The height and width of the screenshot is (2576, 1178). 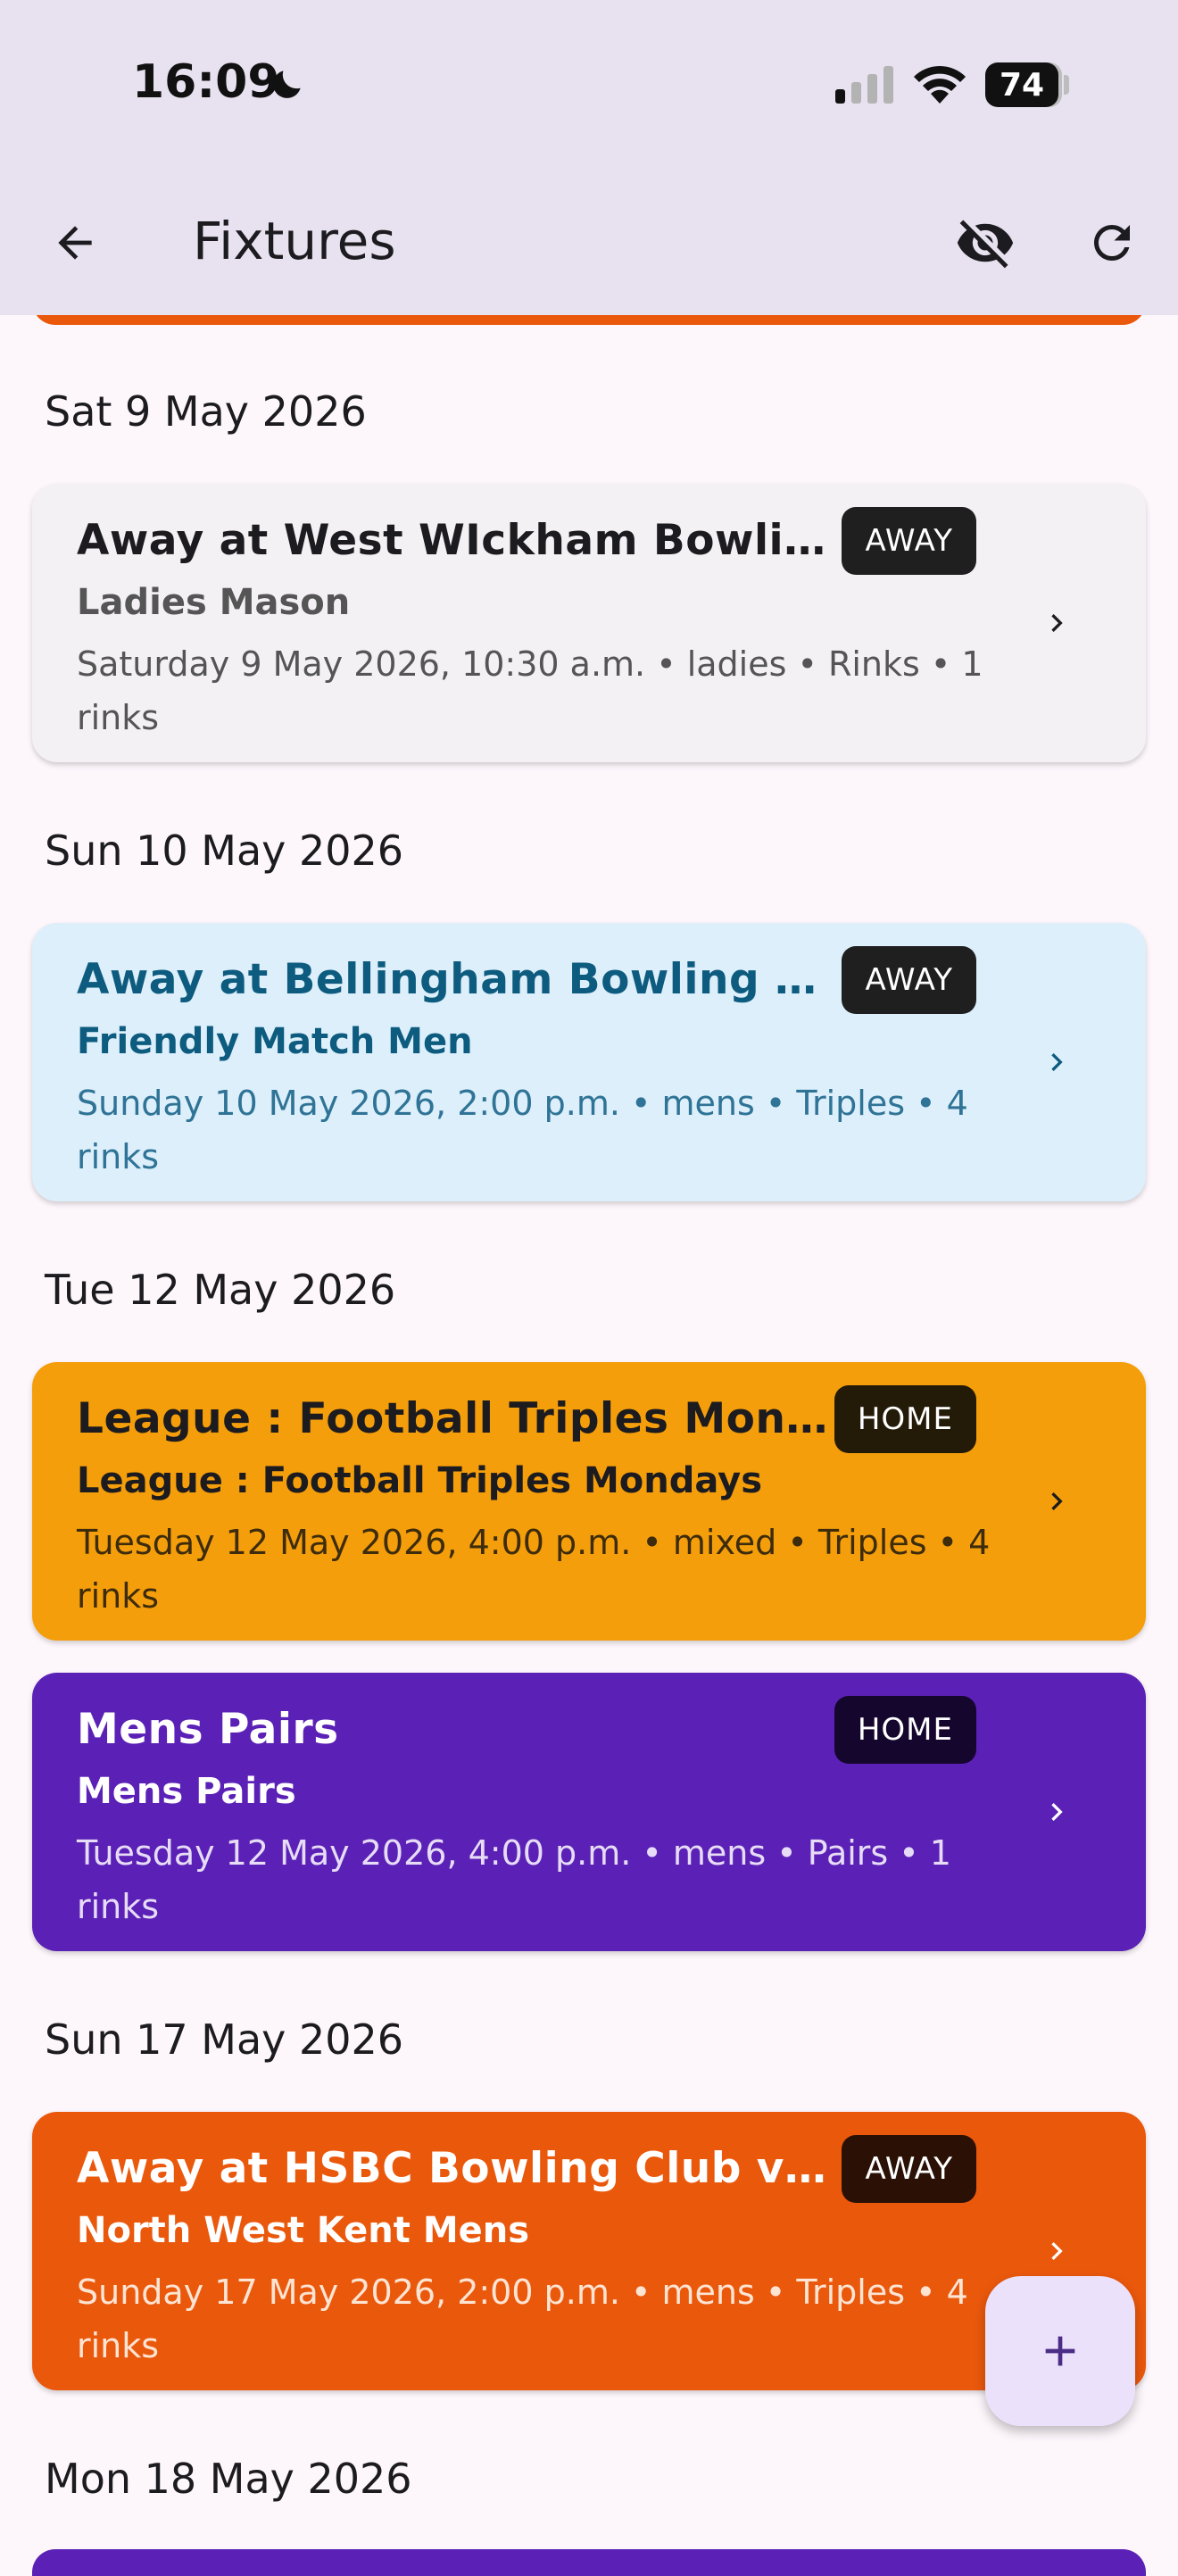 I want to click on date-header: Sat 9 May 2026, so click(x=206, y=412).